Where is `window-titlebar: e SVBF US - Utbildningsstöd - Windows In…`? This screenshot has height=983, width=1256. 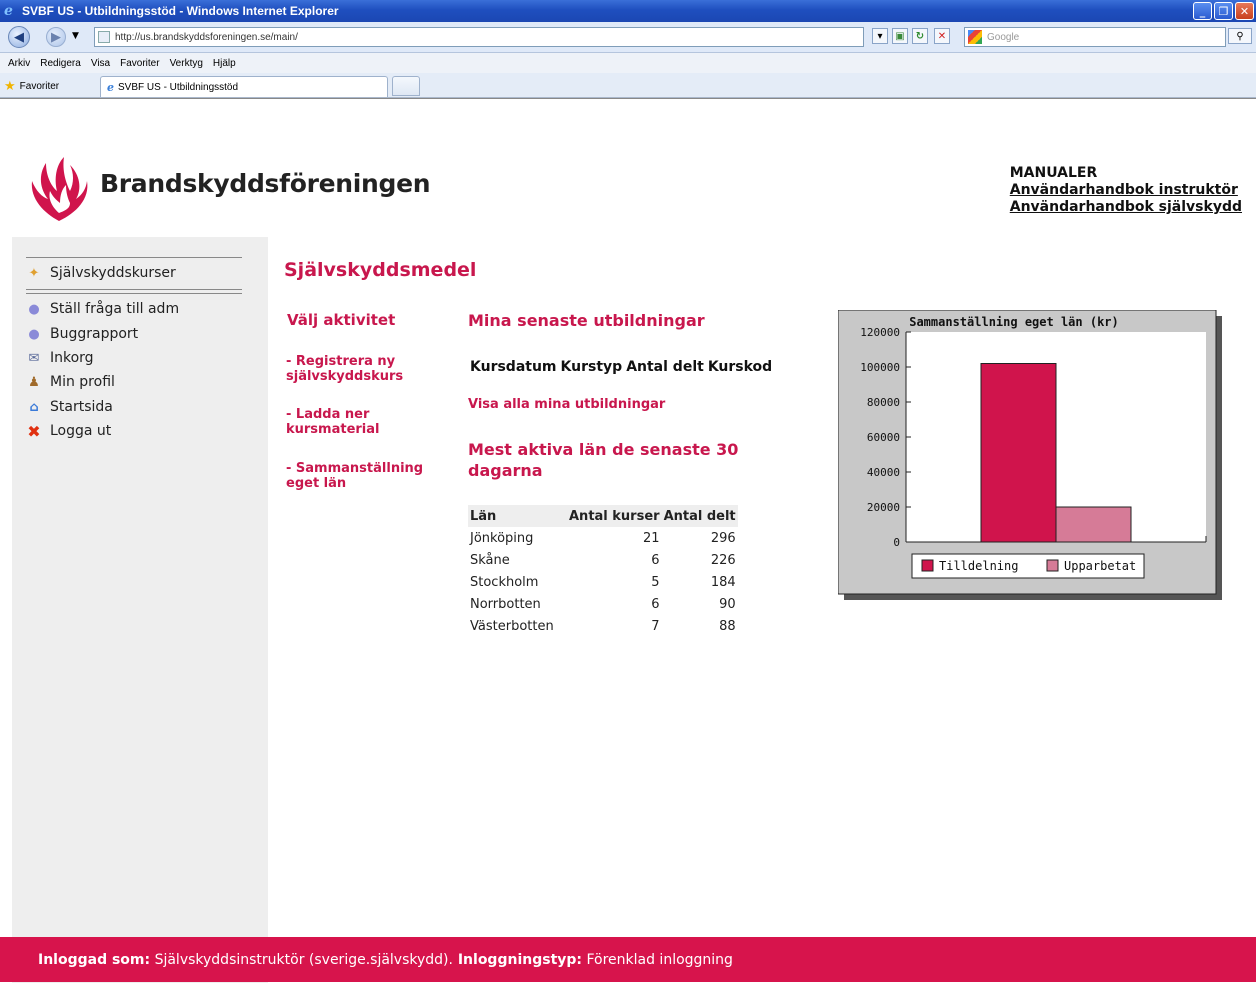
window-titlebar: e SVBF US - Utbildningsstöd - Windows In… is located at coordinates (628, 11).